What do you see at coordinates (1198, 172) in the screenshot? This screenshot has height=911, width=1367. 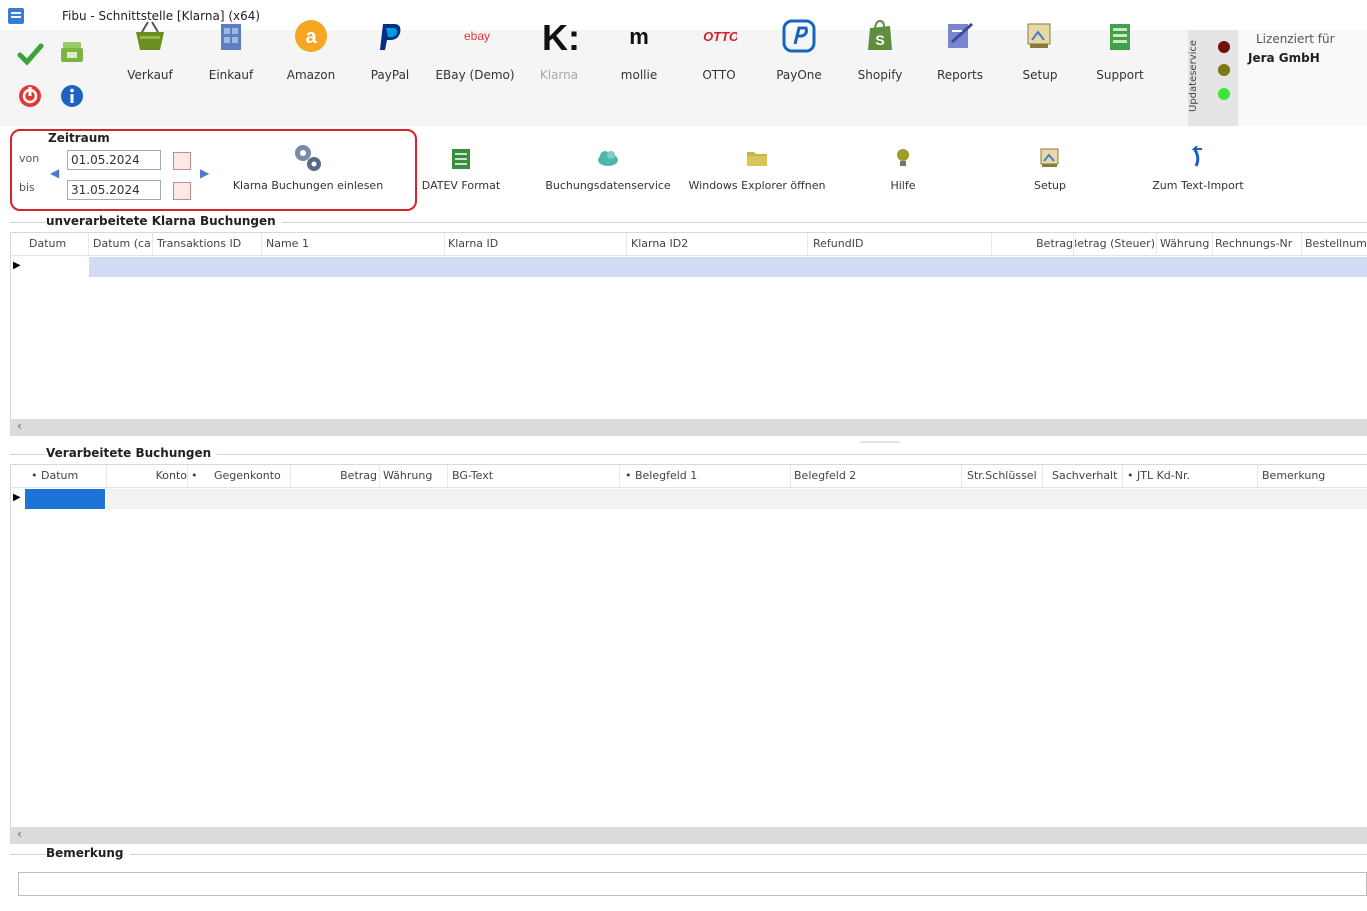 I see `zum-text-import-button: Zum Text-Import` at bounding box center [1198, 172].